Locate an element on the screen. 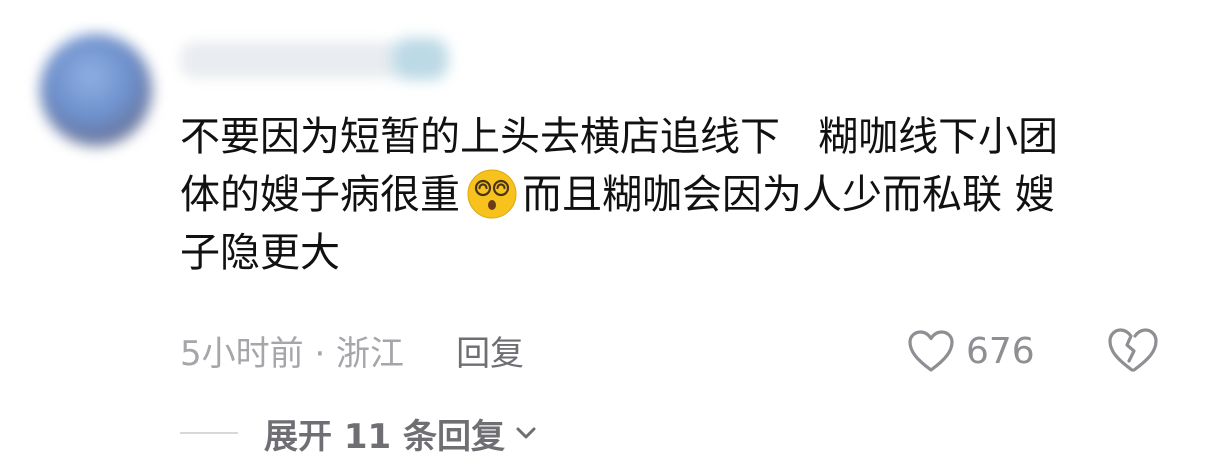 The width and height of the screenshot is (1206, 475). comment-line-1: 不要因为短暂的上头去横店追线下 糊咖线下小团 is located at coordinates (619, 137).